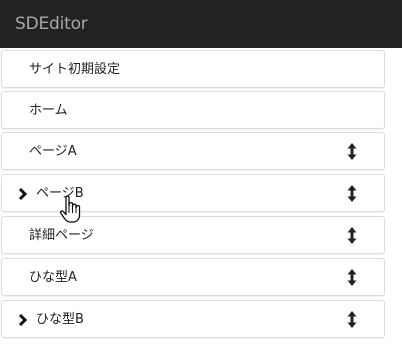 This screenshot has width=402, height=354. I want to click on app-header: SDEditor, so click(201, 24).